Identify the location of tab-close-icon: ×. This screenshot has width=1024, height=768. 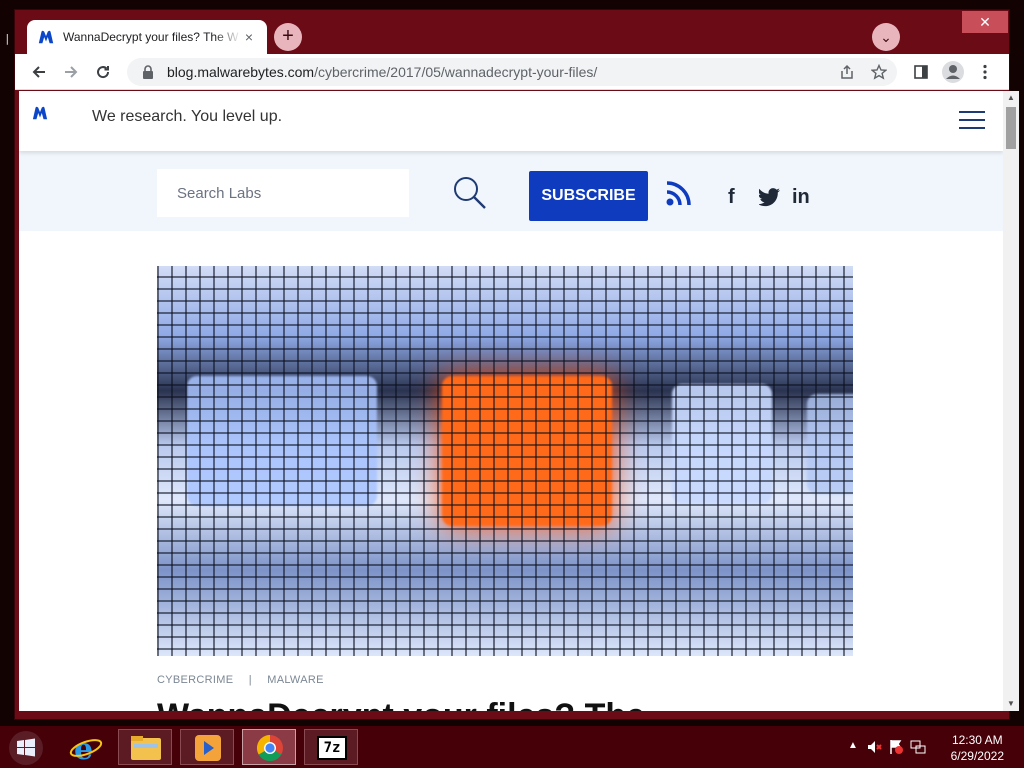
(249, 37).